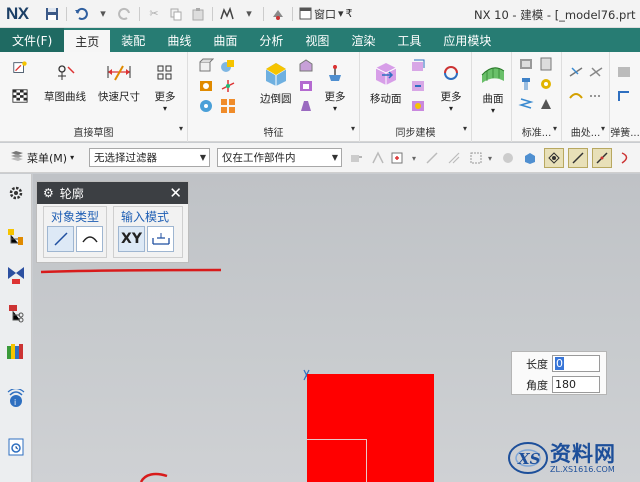  Describe the element at coordinates (32, 40) in the screenshot. I see `tab-file: 文件(F)` at that location.